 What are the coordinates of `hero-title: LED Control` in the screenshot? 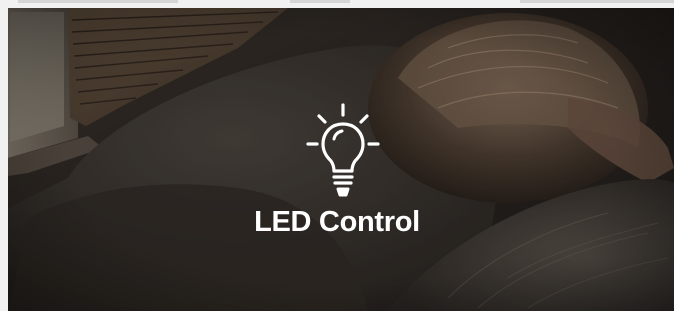 It's located at (337, 222).